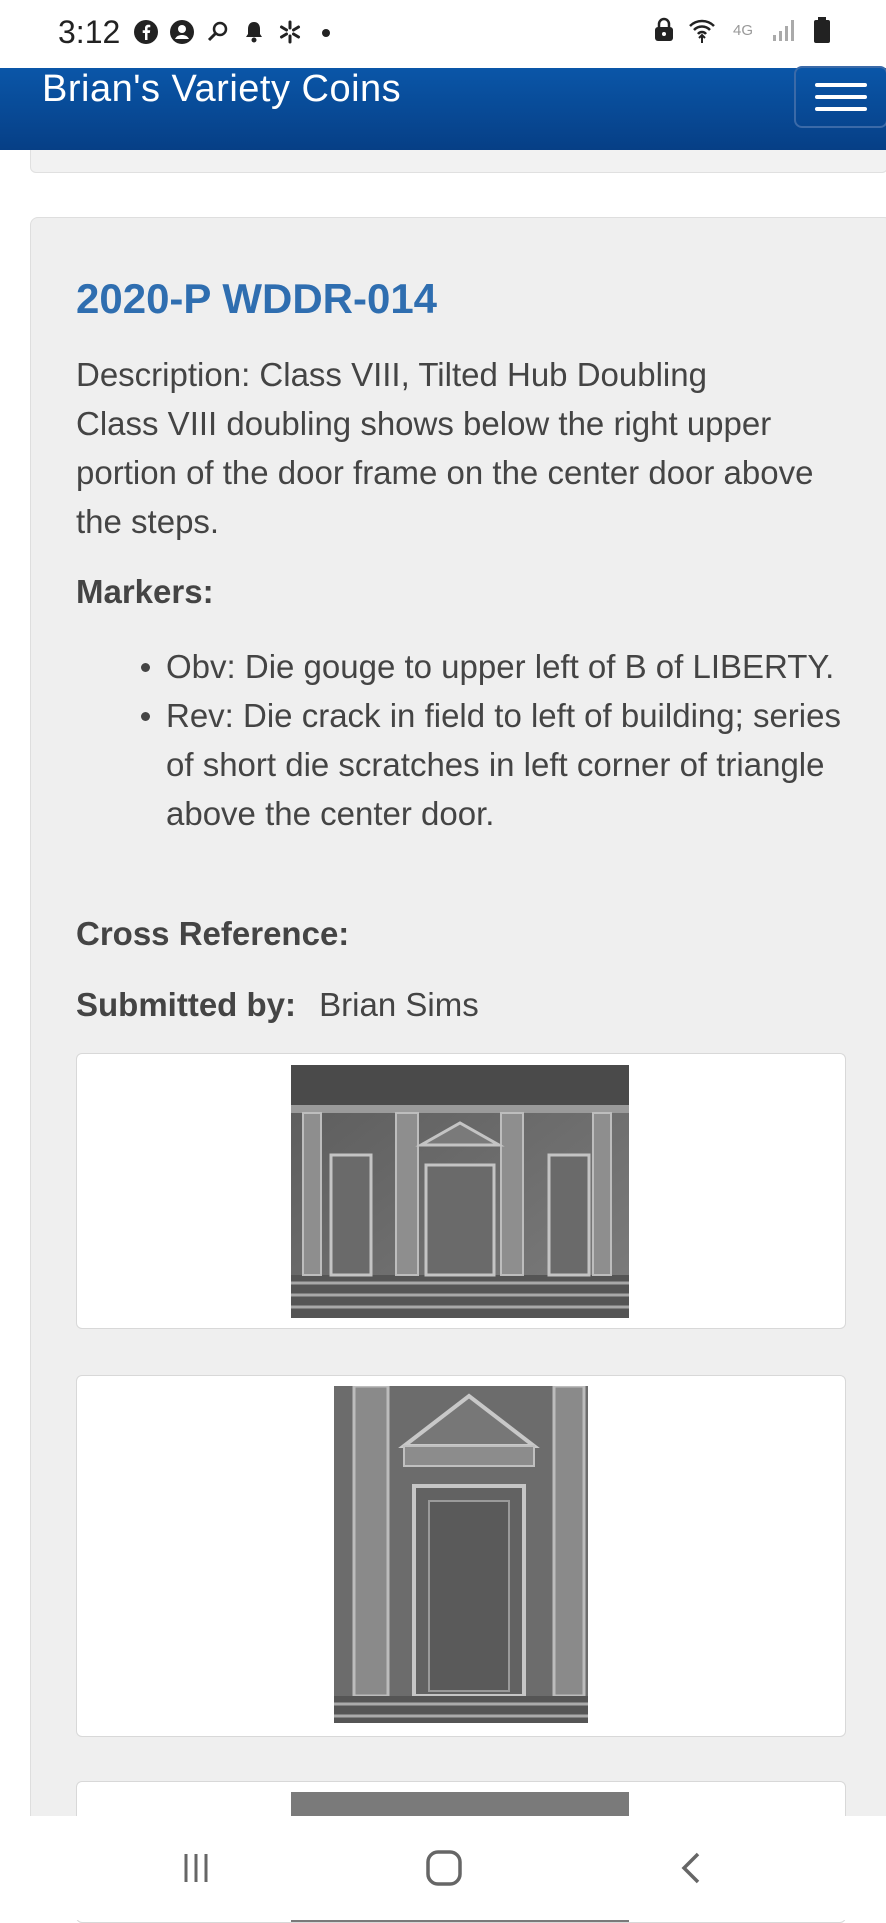 This screenshot has height=1923, width=886. I want to click on account-icon, so click(182, 32).